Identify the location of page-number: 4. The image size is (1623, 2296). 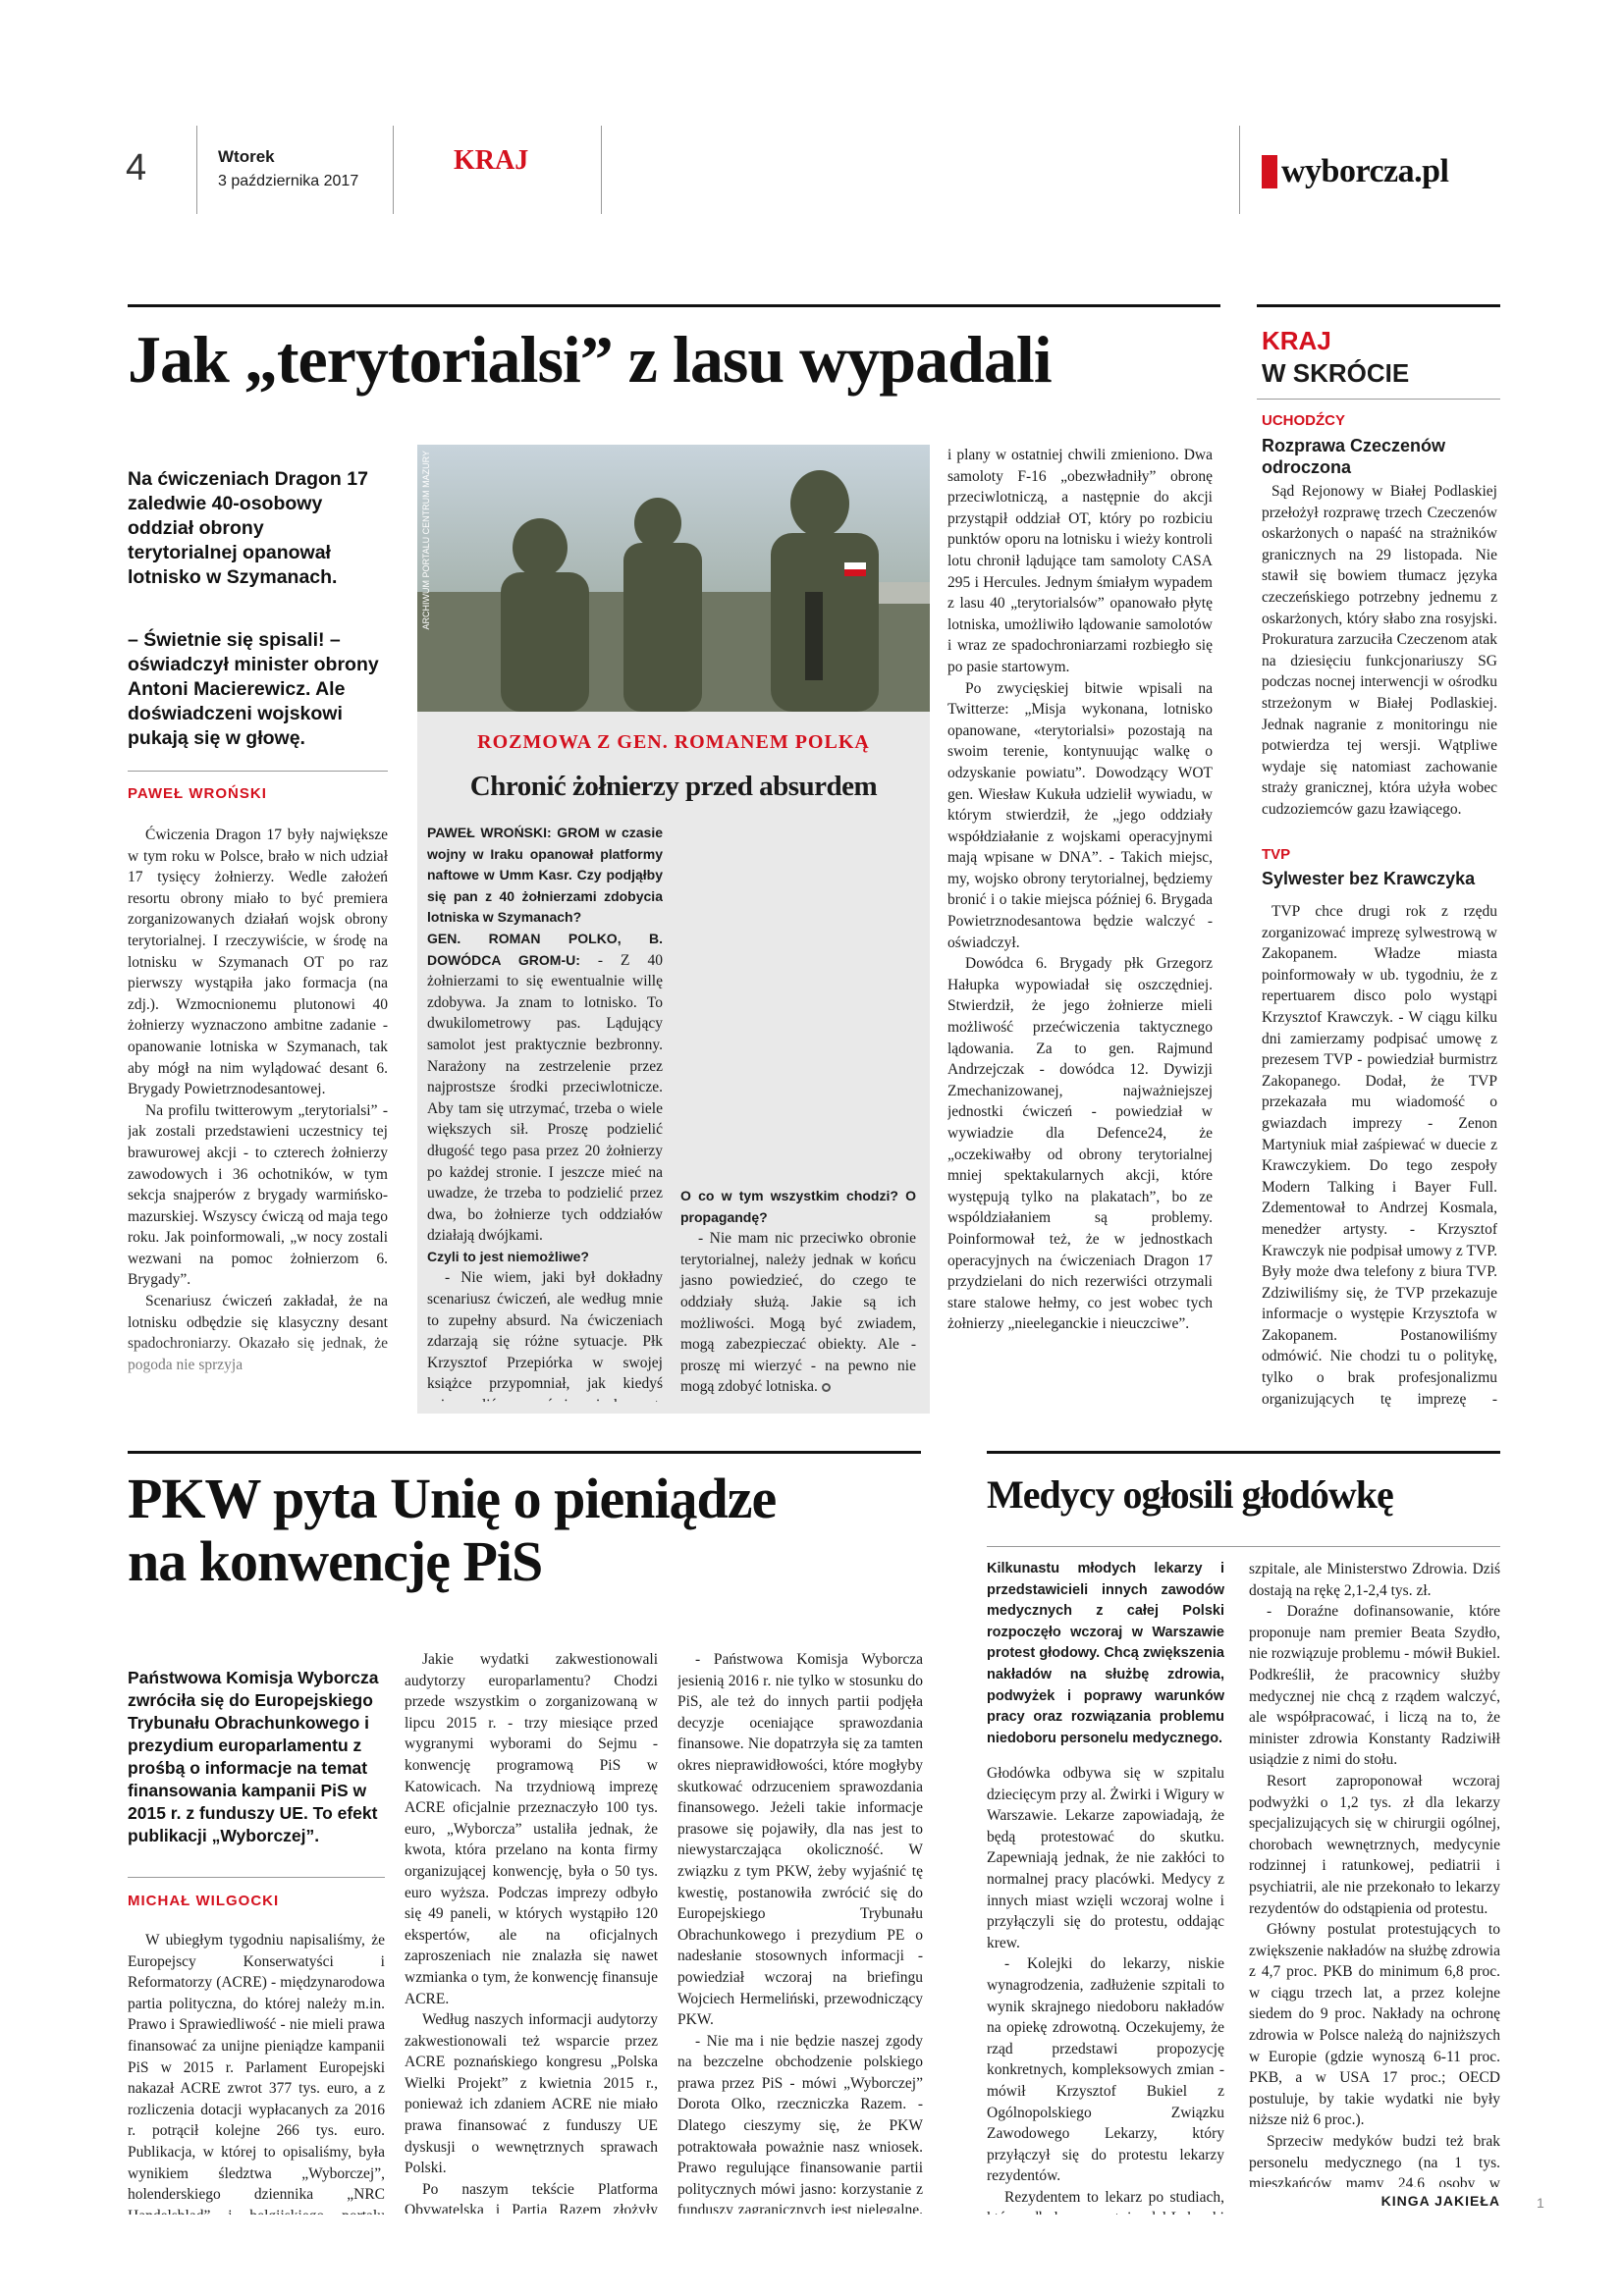
(136, 167).